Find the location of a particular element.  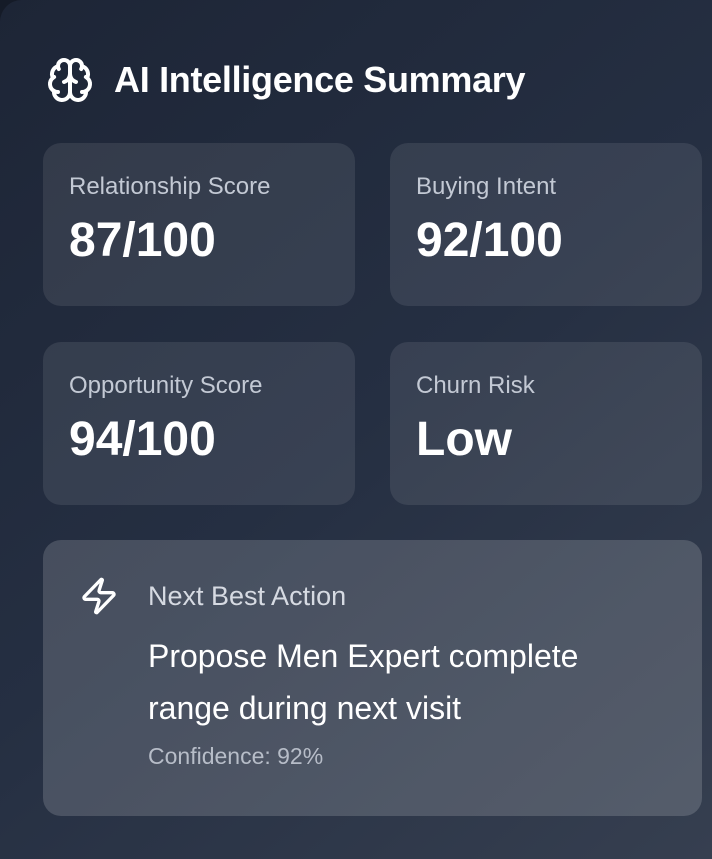

churn-risk-card: Churn Risk Low is located at coordinates (546, 423).